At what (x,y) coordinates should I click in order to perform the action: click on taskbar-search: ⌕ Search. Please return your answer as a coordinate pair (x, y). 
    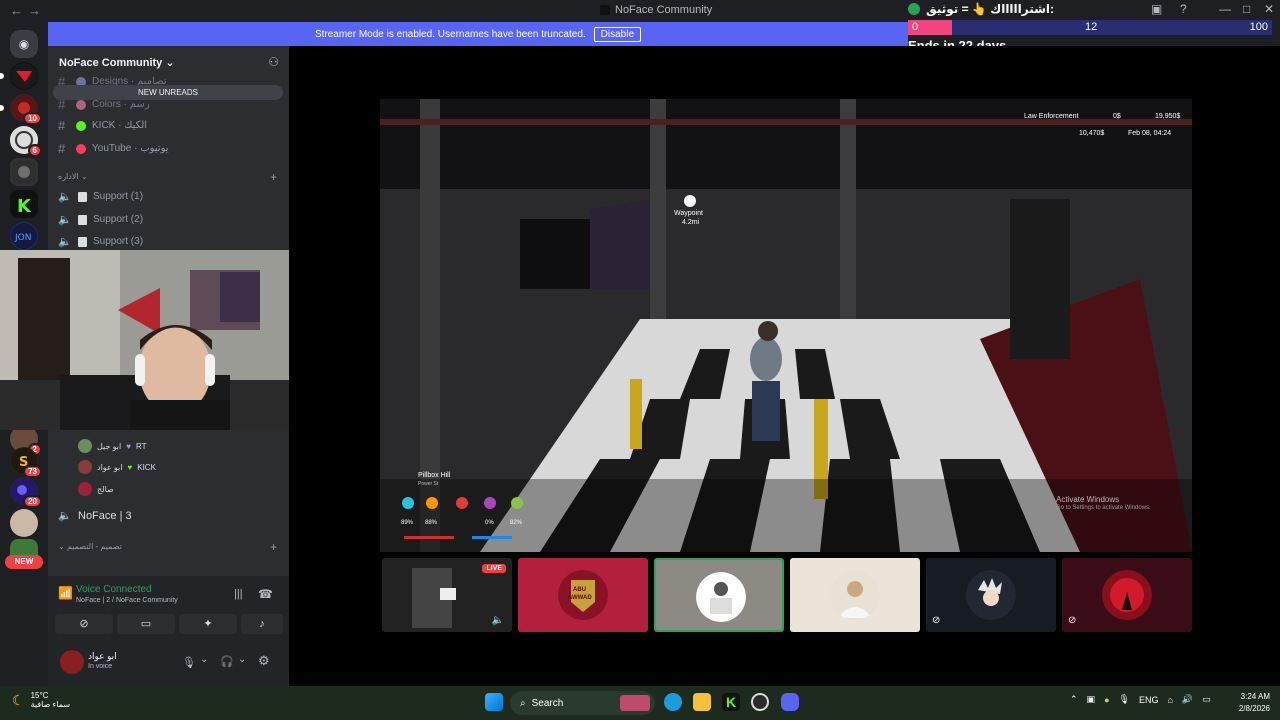
    Looking at the image, I should click on (582, 703).